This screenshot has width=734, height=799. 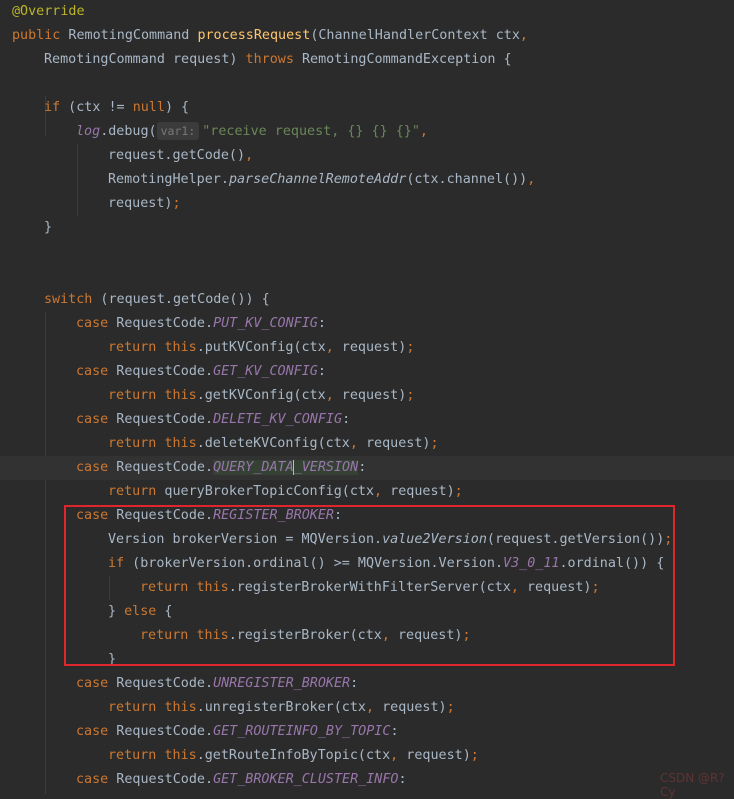 What do you see at coordinates (415, 35) in the screenshot?
I see `code-text: (ChannelHandlerContext ctx` at bounding box center [415, 35].